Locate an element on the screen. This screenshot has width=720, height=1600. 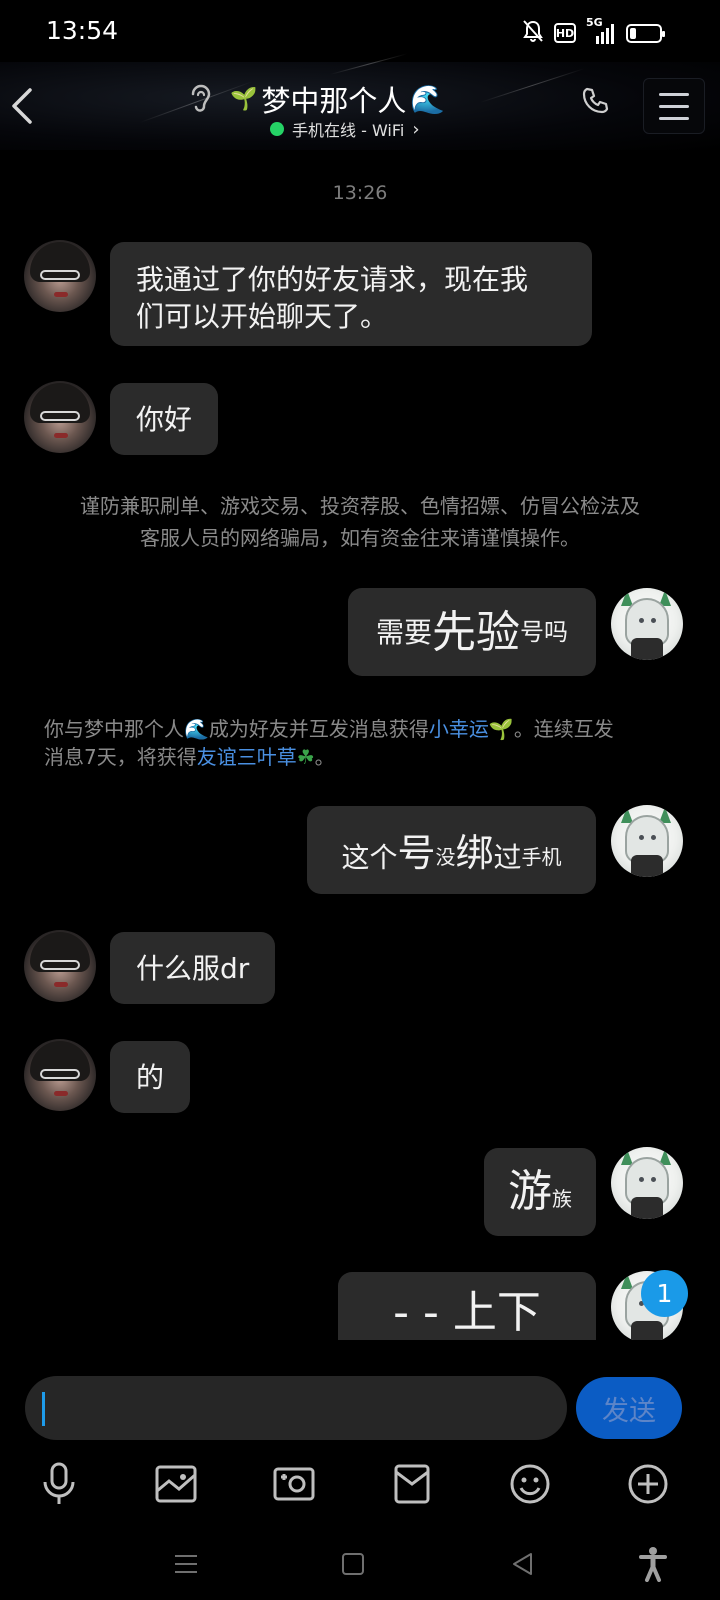
plus-icon is located at coordinates (648, 1484).